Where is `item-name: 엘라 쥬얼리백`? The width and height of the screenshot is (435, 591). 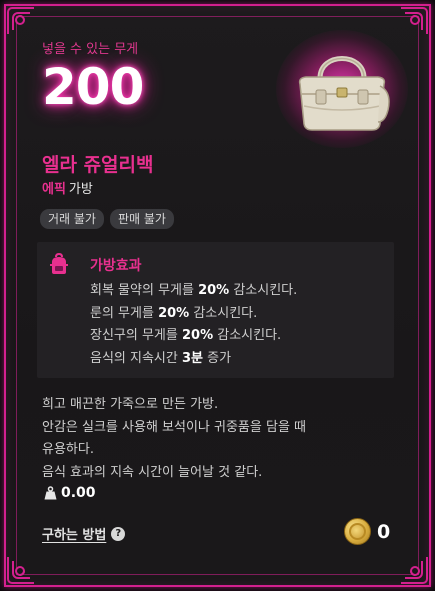 item-name: 엘라 쥬얼리백 is located at coordinates (98, 165).